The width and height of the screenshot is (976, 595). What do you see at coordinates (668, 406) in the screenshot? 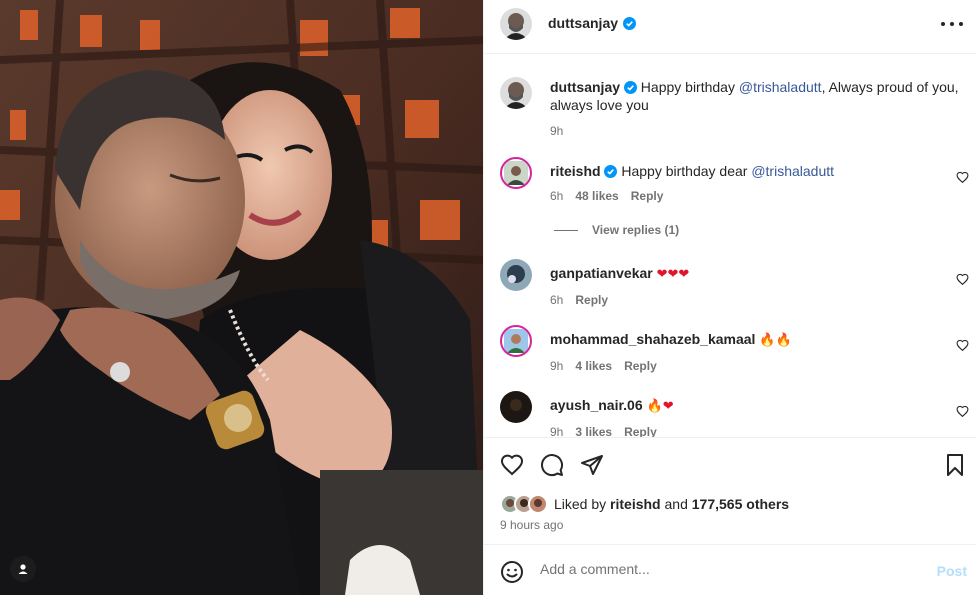
I see `comment-text-heart: ❤` at bounding box center [668, 406].